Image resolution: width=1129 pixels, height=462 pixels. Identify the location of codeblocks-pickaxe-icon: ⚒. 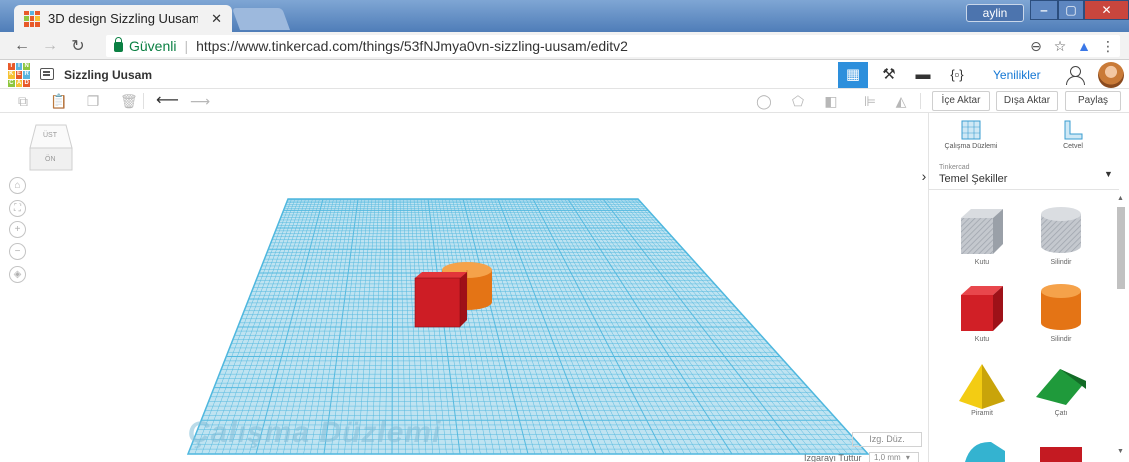
(889, 75).